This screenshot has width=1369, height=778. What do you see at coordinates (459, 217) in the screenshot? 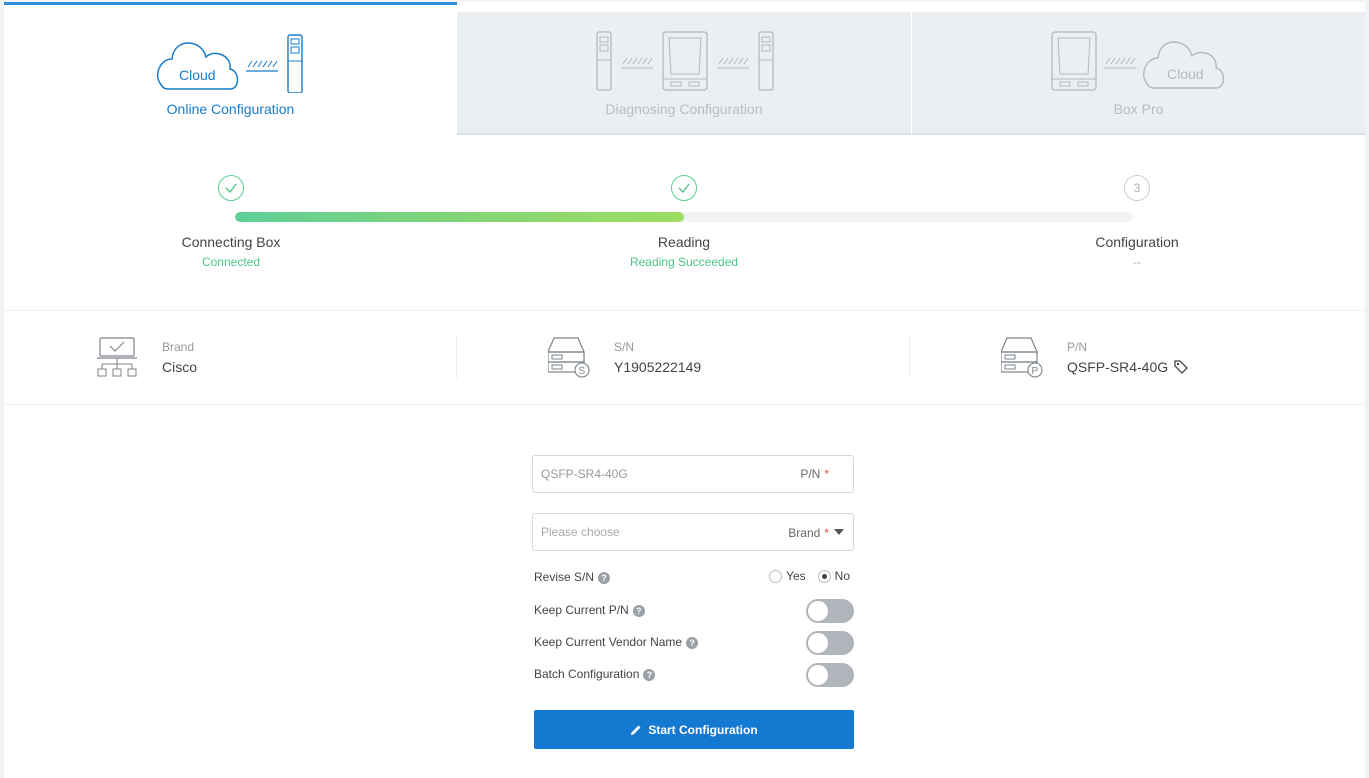
I see `progress-fill` at bounding box center [459, 217].